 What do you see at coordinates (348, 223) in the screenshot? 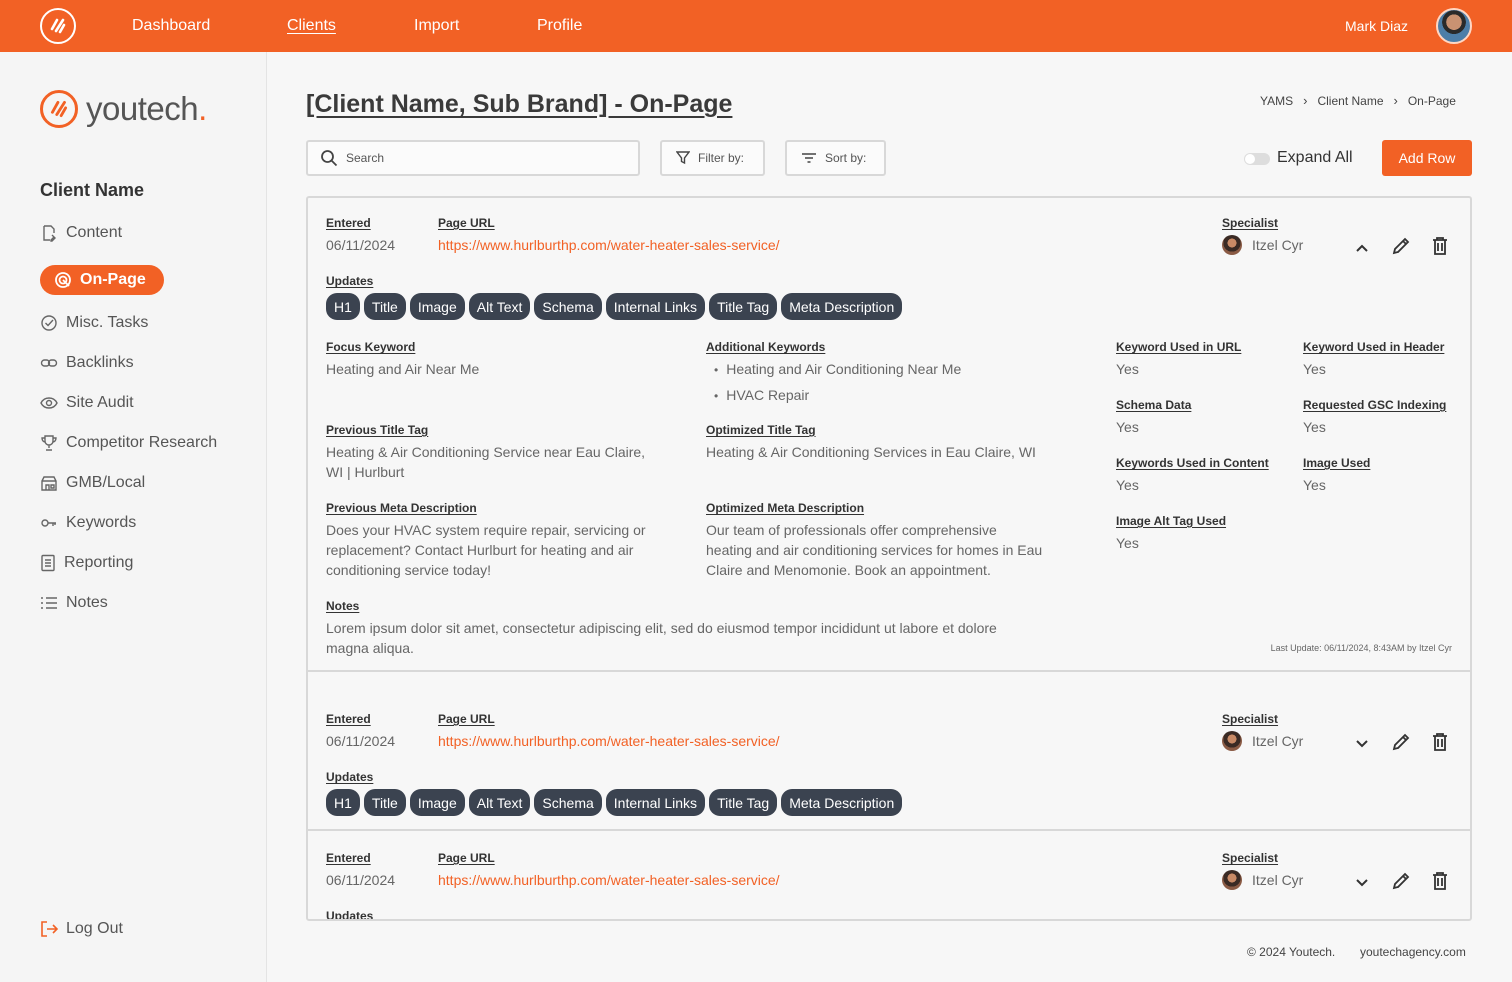
I see `entered-label: Entered` at bounding box center [348, 223].